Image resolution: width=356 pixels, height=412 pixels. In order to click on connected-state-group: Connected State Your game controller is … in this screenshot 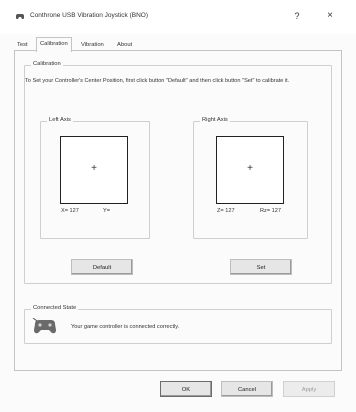, I will do `click(178, 324)`.